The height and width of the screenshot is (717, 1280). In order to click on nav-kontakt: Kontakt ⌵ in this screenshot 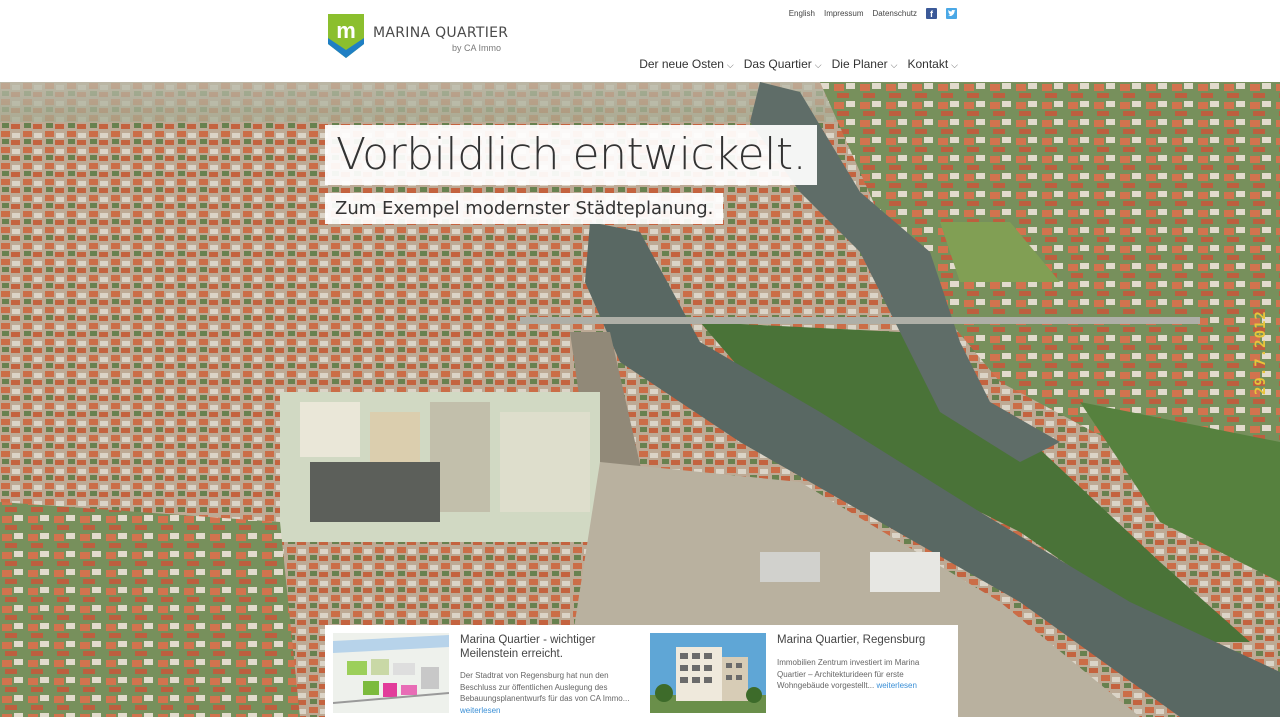, I will do `click(932, 64)`.